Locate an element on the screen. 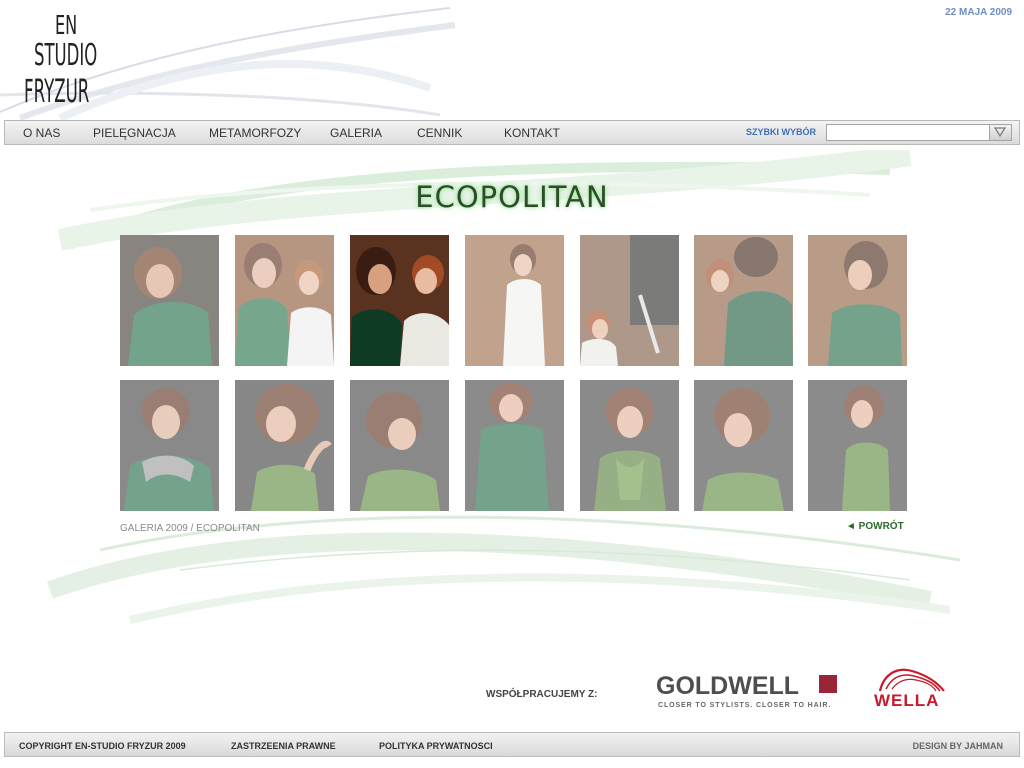 The width and height of the screenshot is (1024, 768). dropdown-arrow-button is located at coordinates (1000, 132).